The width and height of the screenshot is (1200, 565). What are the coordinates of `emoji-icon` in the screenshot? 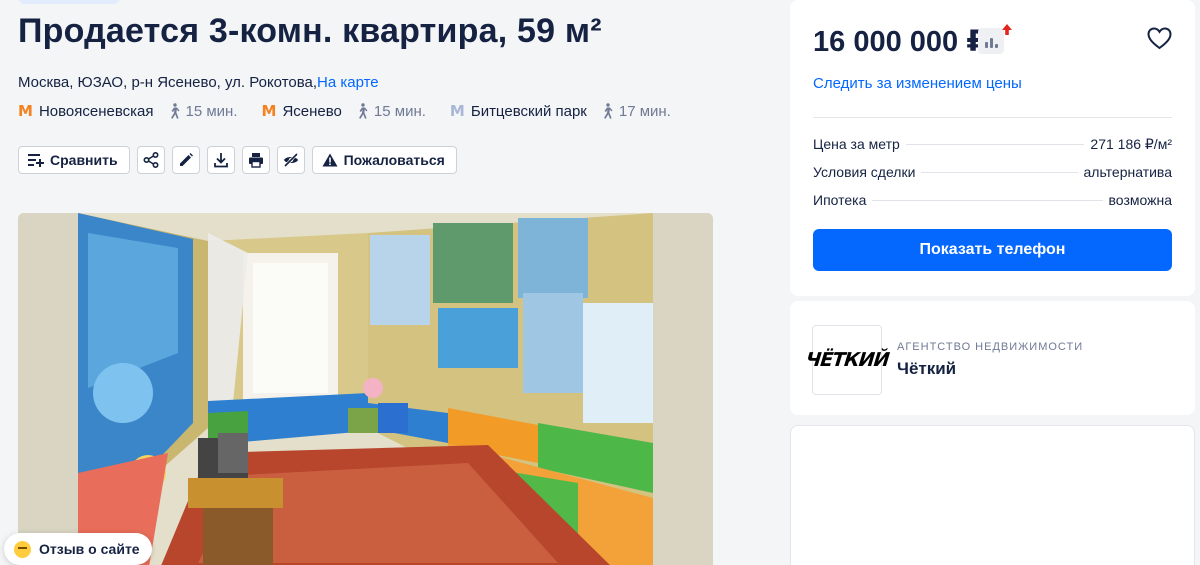 It's located at (22, 549).